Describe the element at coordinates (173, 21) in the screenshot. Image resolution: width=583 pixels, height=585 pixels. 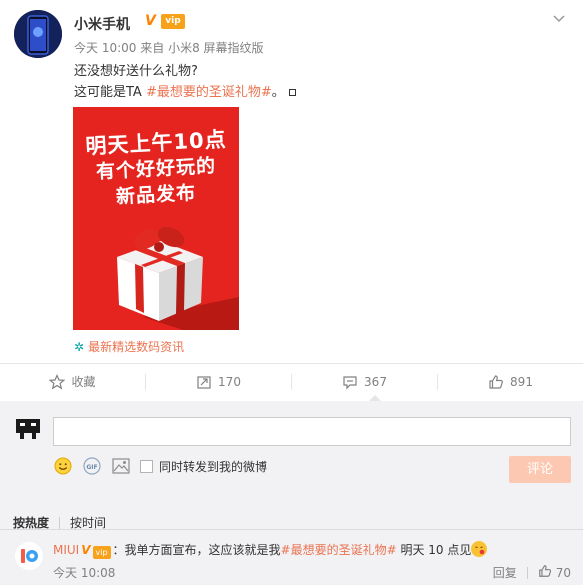
I see `vip-badge: vip` at that location.